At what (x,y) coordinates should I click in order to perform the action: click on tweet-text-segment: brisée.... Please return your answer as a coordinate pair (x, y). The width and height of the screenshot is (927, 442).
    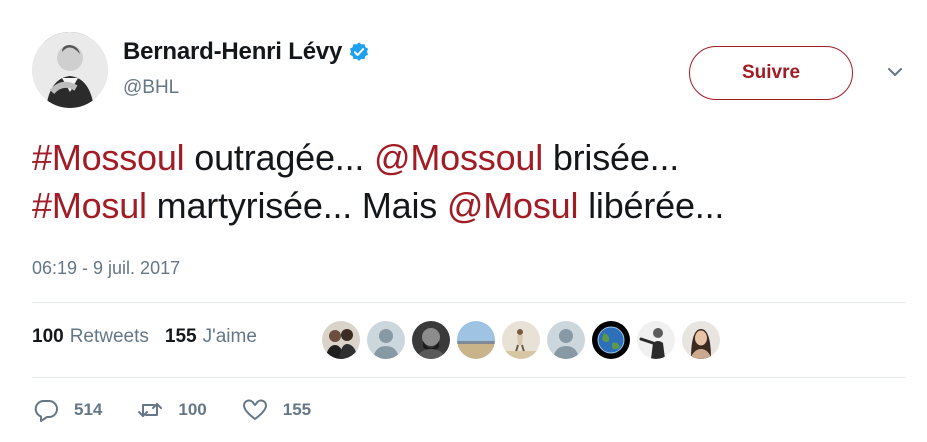
    Looking at the image, I should click on (611, 157).